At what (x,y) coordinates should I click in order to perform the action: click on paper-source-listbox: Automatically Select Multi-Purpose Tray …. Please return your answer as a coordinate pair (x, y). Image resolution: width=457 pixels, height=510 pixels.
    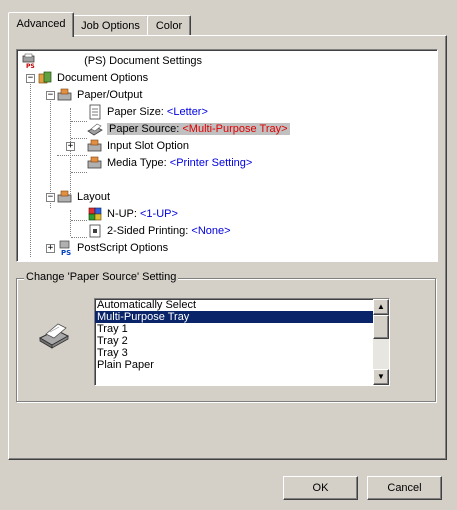
    Looking at the image, I should click on (242, 342).